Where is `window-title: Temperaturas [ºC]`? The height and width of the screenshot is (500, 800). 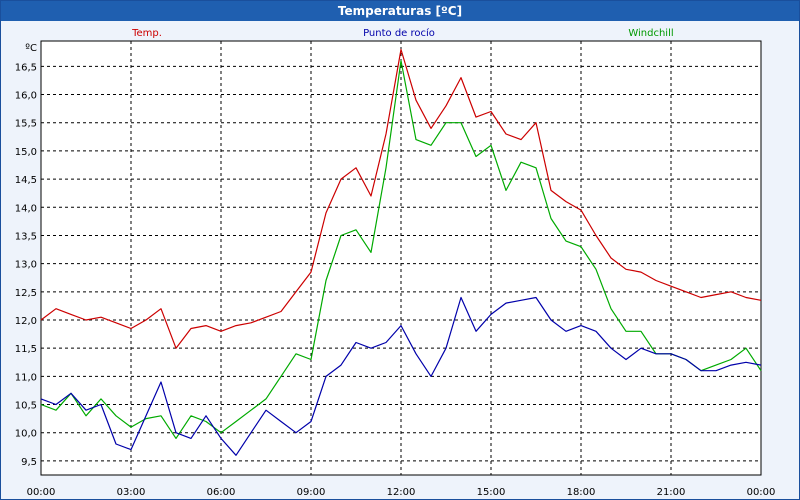
window-title: Temperaturas [ºC] is located at coordinates (400, 11).